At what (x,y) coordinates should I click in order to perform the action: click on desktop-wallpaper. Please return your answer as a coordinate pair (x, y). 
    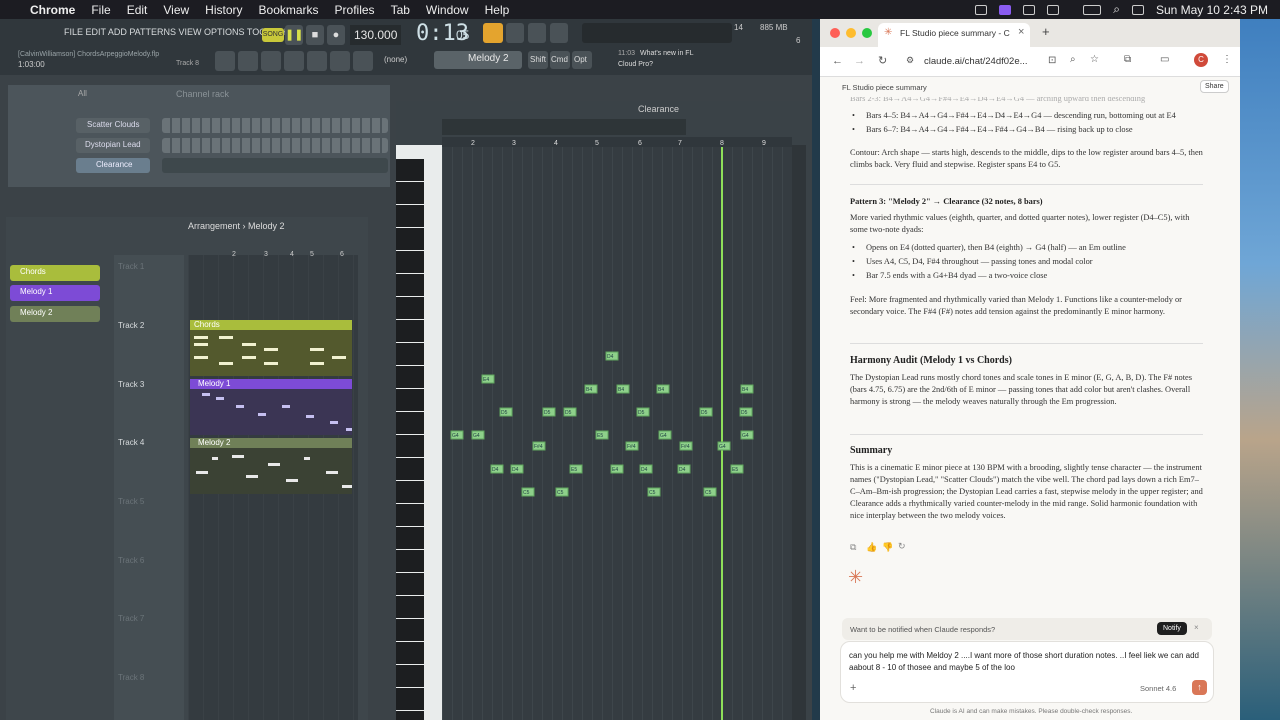
    Looking at the image, I should click on (1260, 369).